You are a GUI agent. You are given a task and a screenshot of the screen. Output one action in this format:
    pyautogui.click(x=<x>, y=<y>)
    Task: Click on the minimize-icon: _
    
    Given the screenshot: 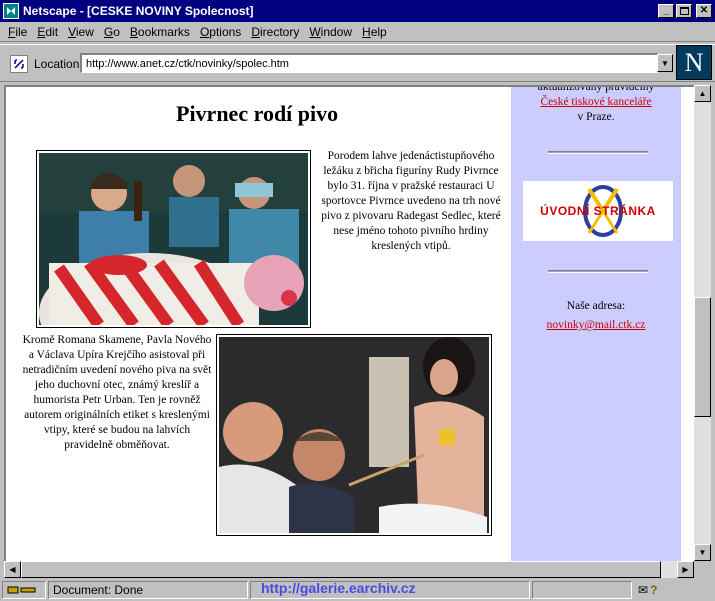 What is the action you would take?
    pyautogui.click(x=666, y=10)
    